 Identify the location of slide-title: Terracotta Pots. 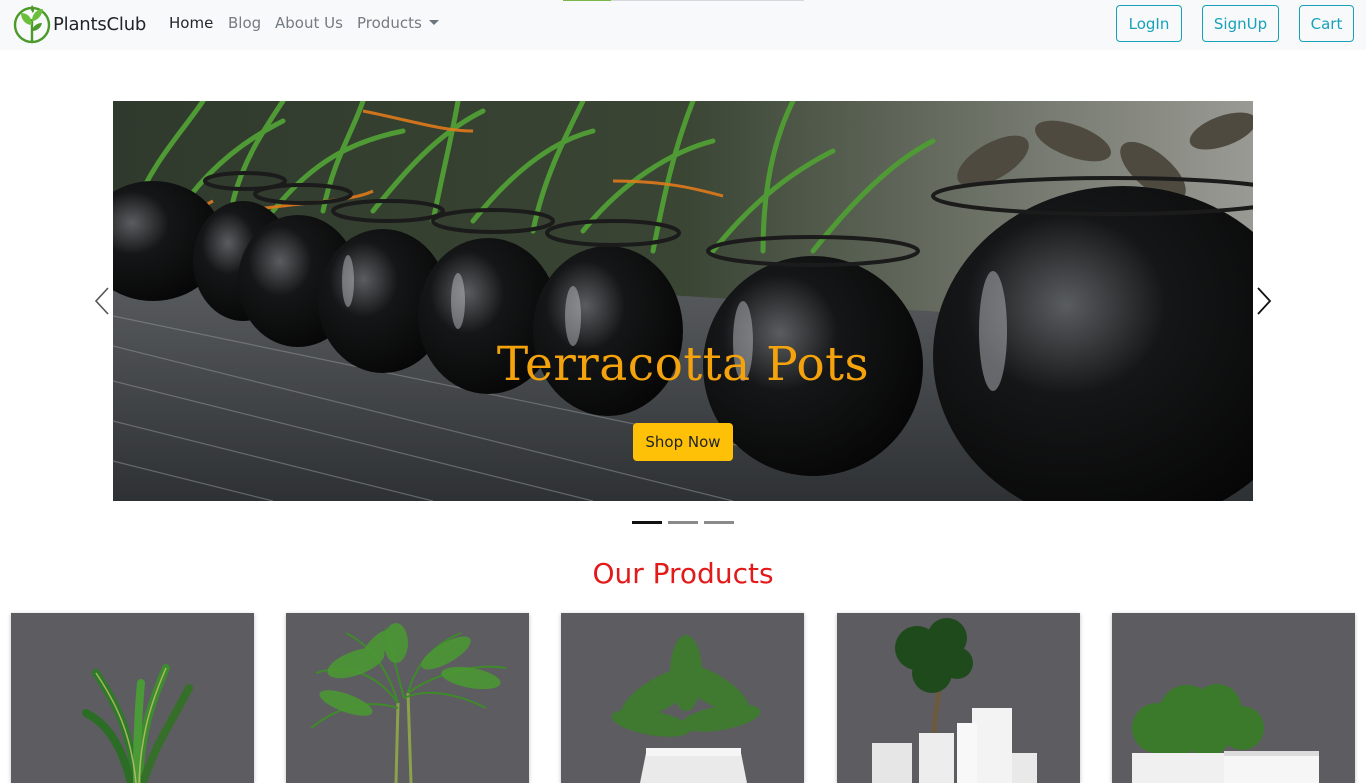
(683, 364).